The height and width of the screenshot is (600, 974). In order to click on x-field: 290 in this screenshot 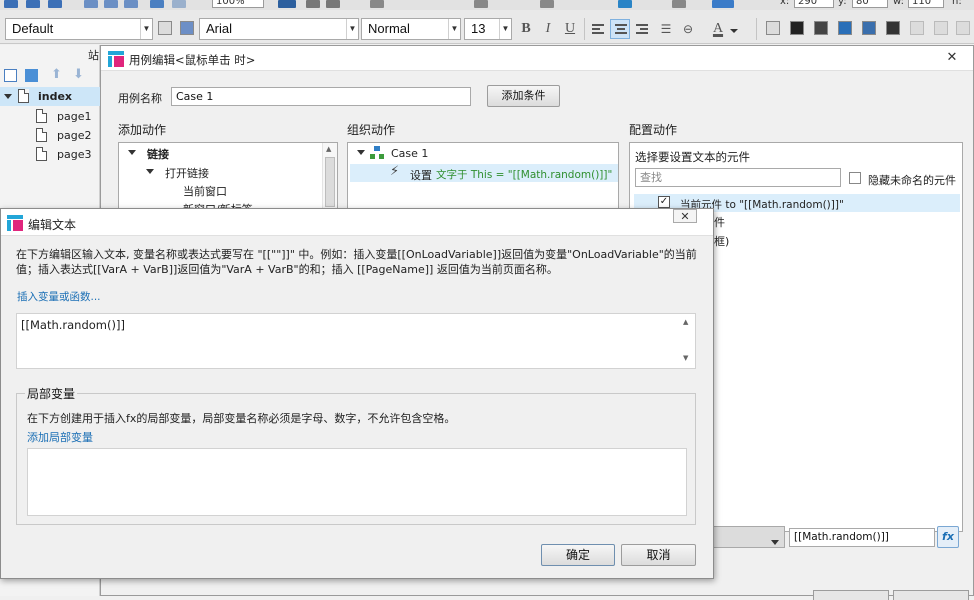, I will do `click(814, 4)`.